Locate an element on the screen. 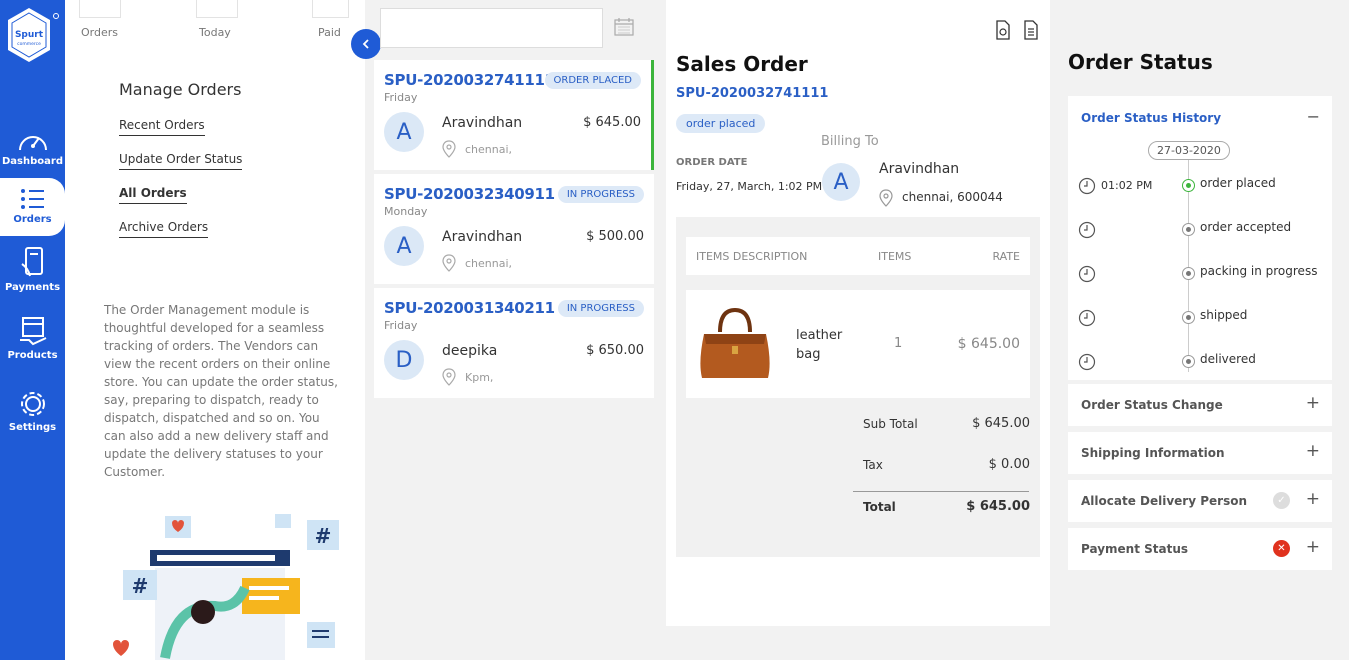 The width and height of the screenshot is (1349, 660). accordion-shipping-information: Shipping Information + is located at coordinates (1200, 453).